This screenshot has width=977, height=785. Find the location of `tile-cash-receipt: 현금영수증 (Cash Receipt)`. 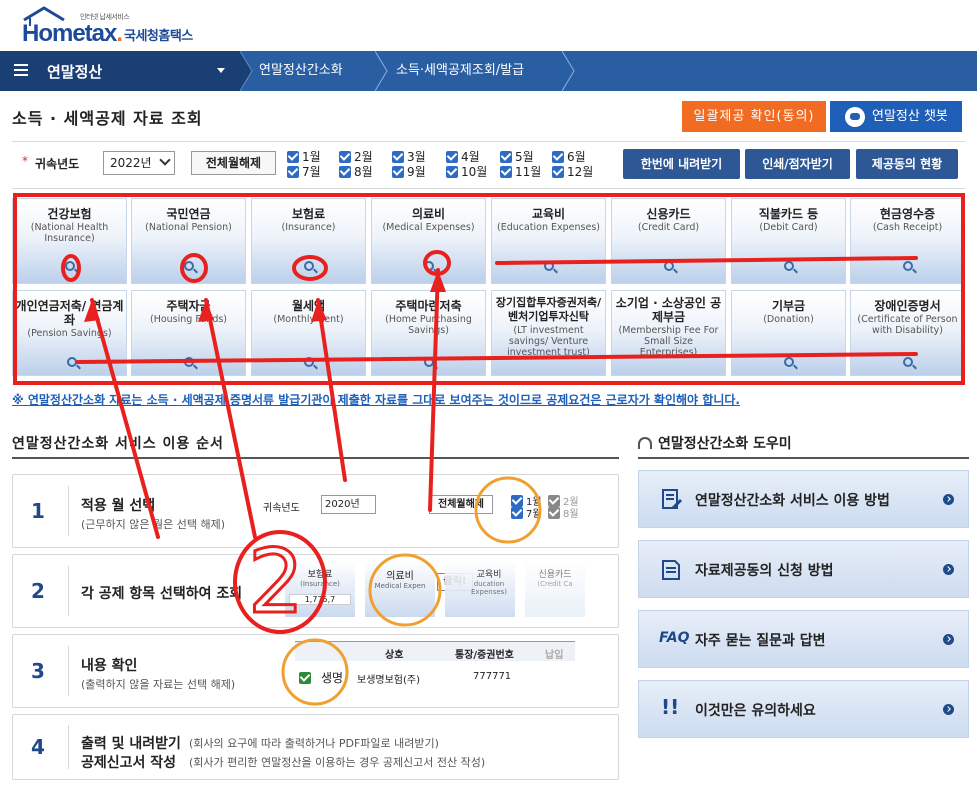

tile-cash-receipt: 현금영수증 (Cash Receipt) is located at coordinates (907, 241).